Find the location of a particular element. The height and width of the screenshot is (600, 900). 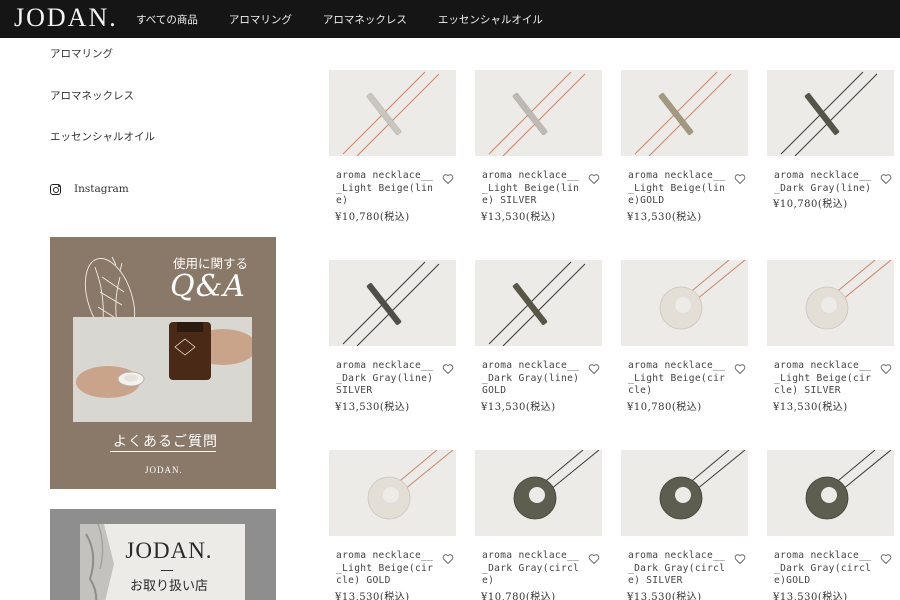

essential-oil-photo is located at coordinates (162, 369).